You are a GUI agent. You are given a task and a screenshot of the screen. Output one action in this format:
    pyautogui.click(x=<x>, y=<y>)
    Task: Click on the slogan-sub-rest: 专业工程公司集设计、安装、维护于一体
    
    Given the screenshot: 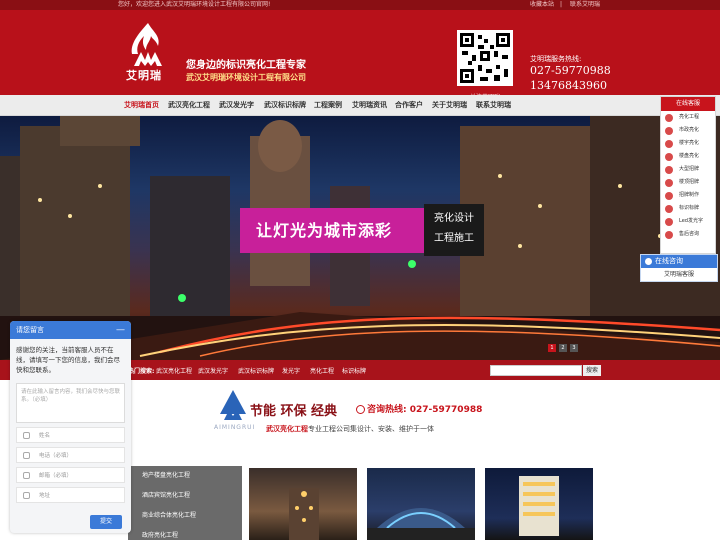 What is the action you would take?
    pyautogui.click(x=371, y=429)
    